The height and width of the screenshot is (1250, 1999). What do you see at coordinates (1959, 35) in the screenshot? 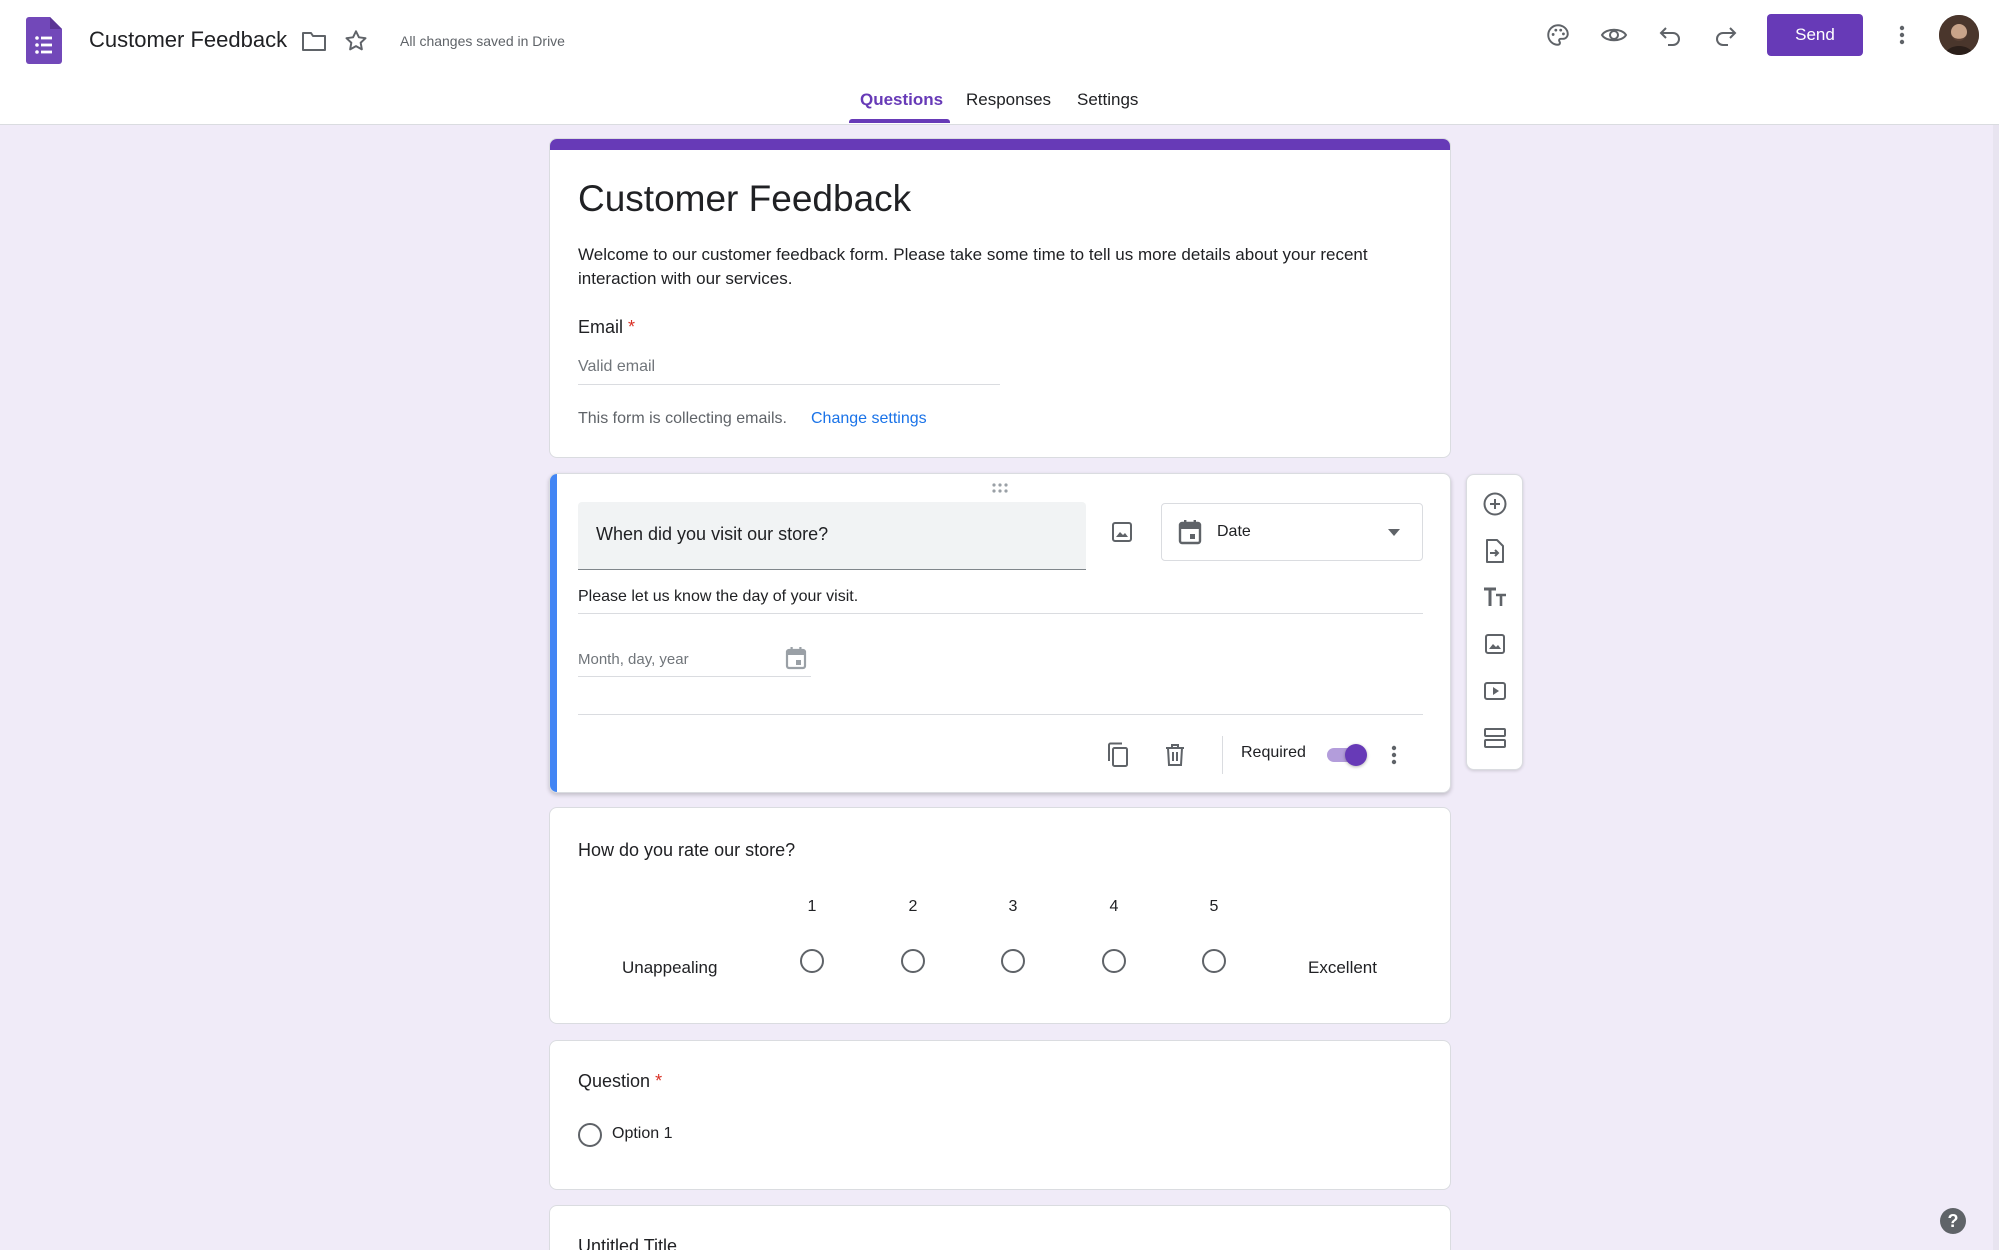
I see `avatar` at bounding box center [1959, 35].